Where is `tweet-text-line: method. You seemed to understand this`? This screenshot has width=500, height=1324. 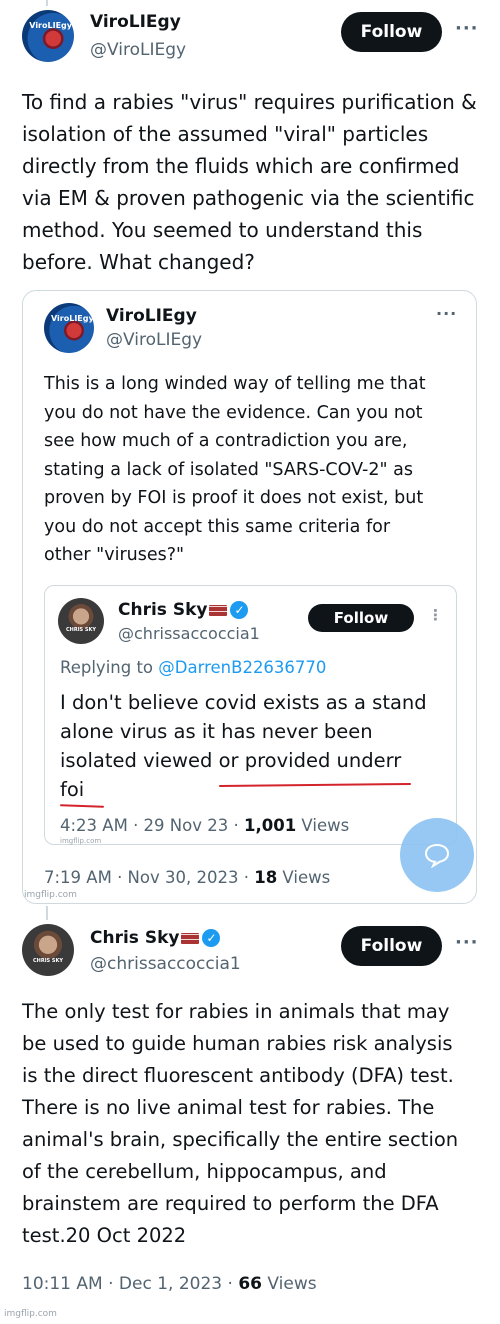
tweet-text-line: method. You seemed to understand this is located at coordinates (222, 230).